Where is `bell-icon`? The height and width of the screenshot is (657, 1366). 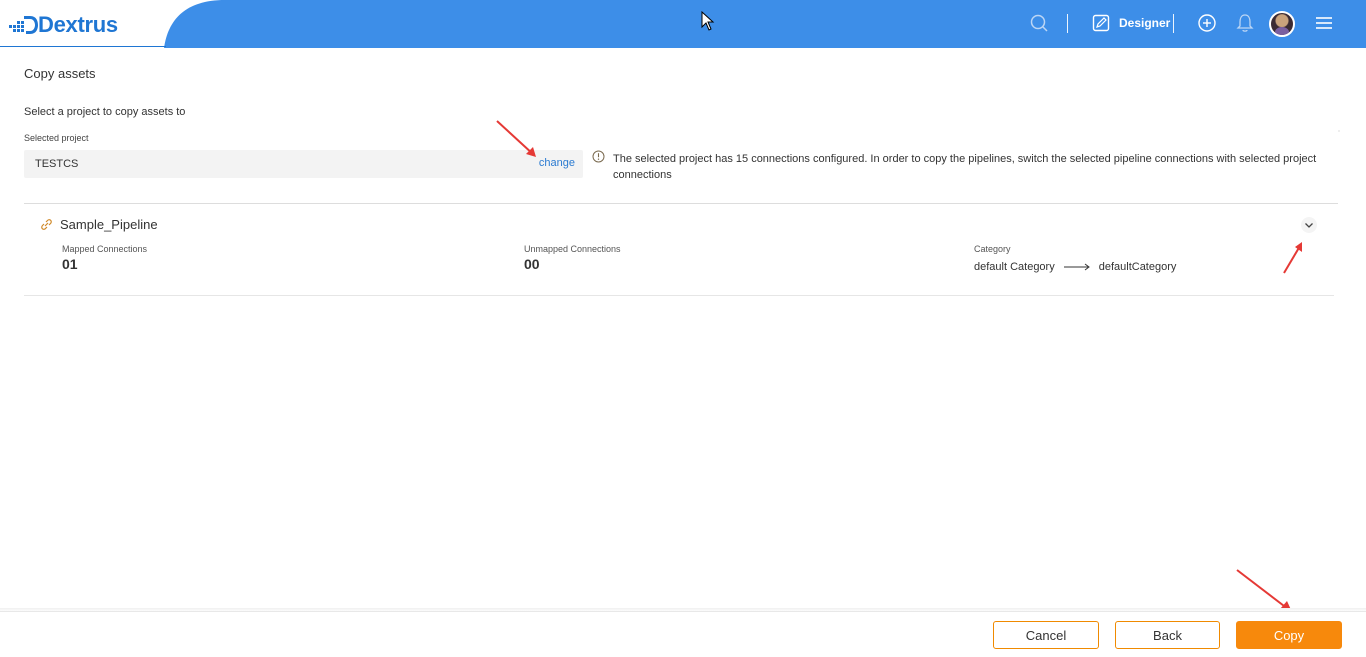
bell-icon is located at coordinates (1245, 23).